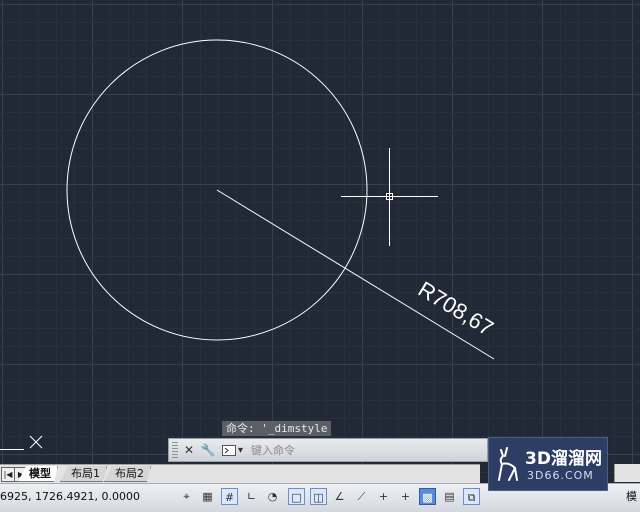 The image size is (640, 512). Describe the element at coordinates (229, 496) in the screenshot. I see `grid-button: #` at that location.